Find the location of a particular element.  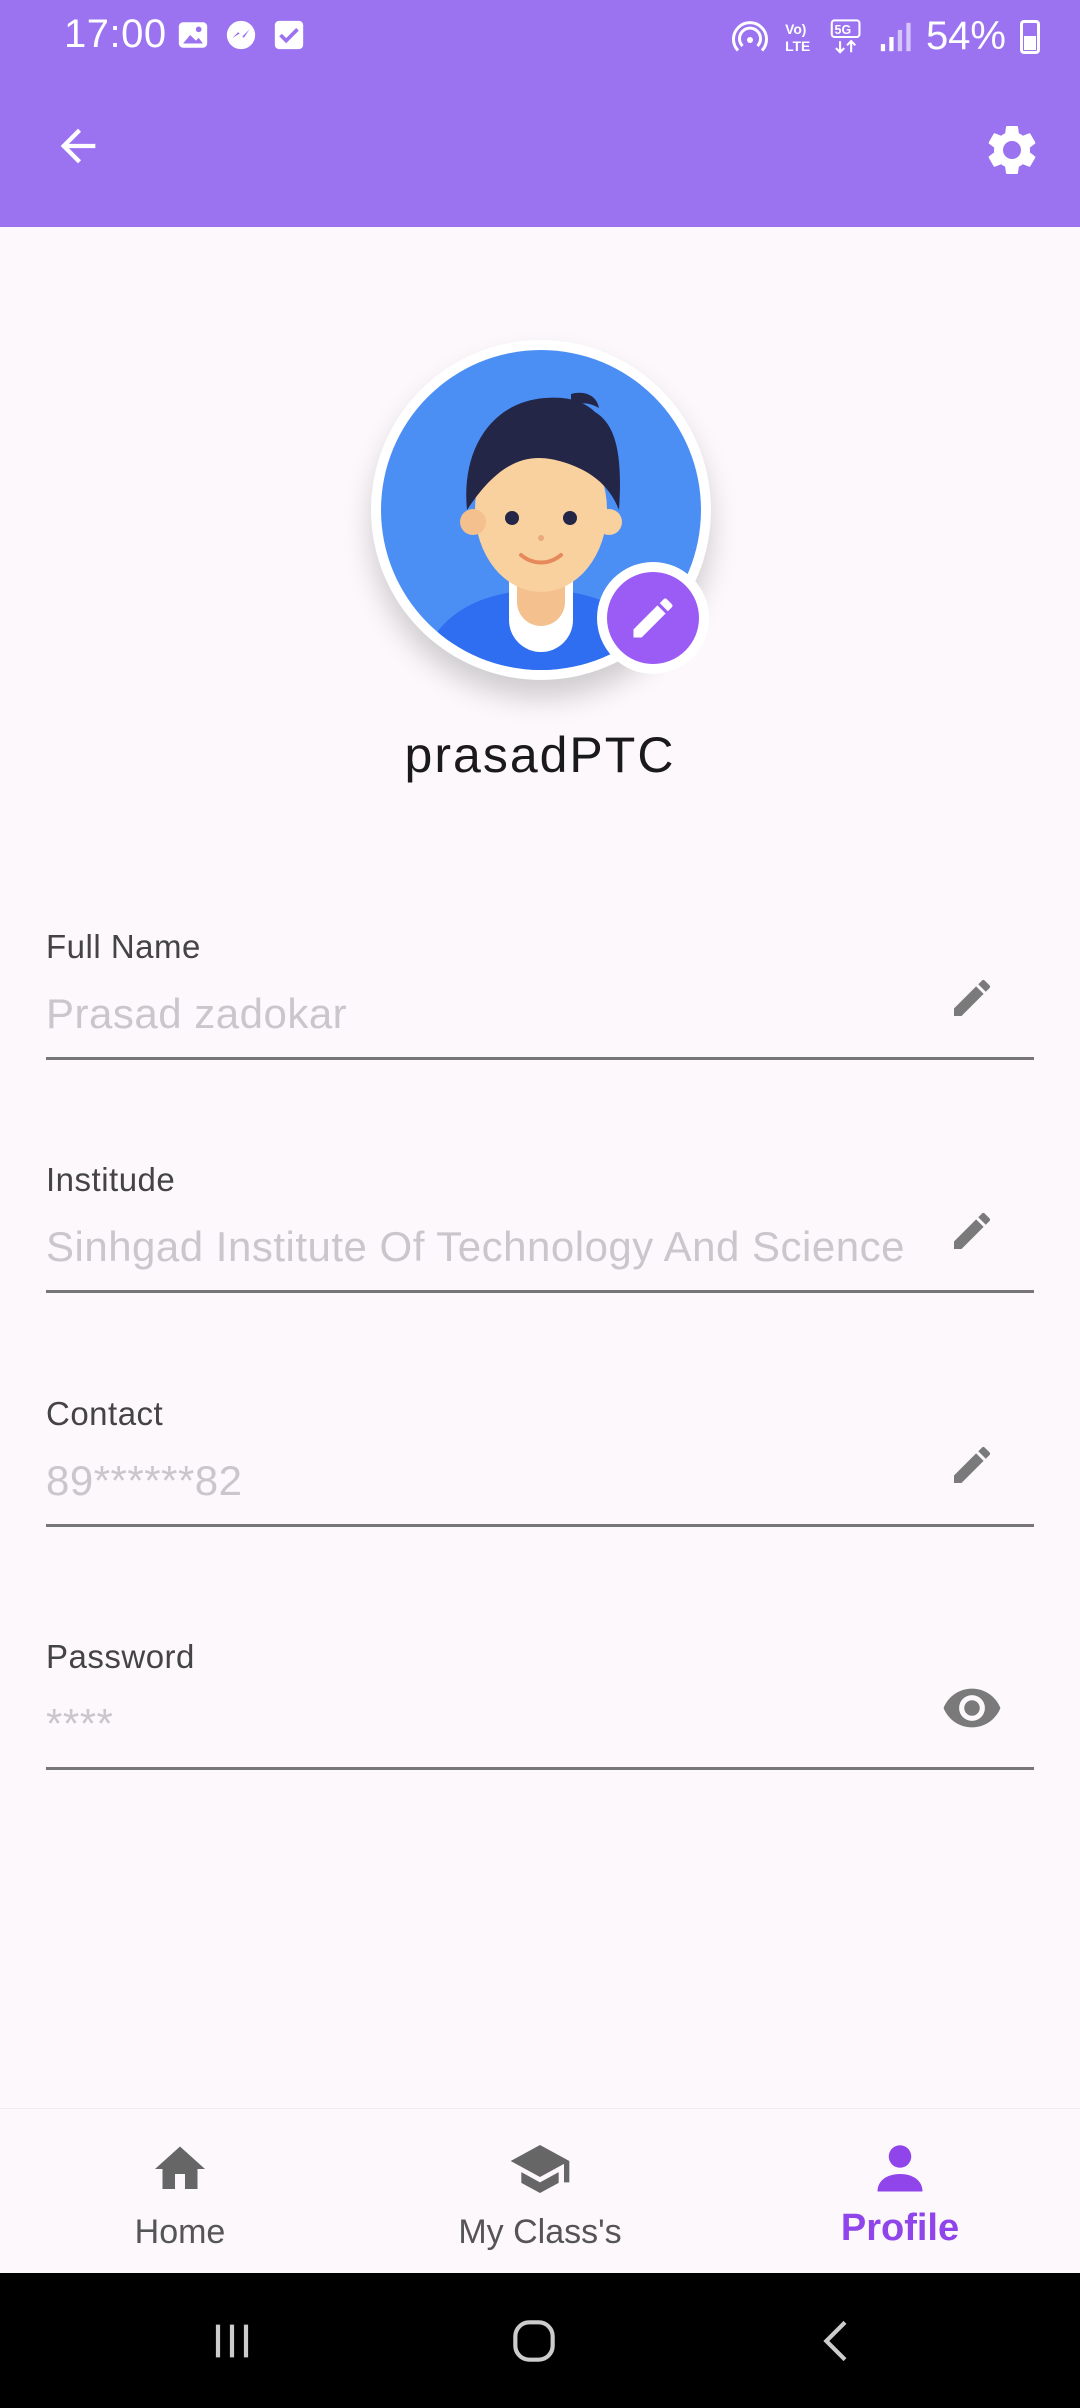

status-notification-icons is located at coordinates (241, 35).